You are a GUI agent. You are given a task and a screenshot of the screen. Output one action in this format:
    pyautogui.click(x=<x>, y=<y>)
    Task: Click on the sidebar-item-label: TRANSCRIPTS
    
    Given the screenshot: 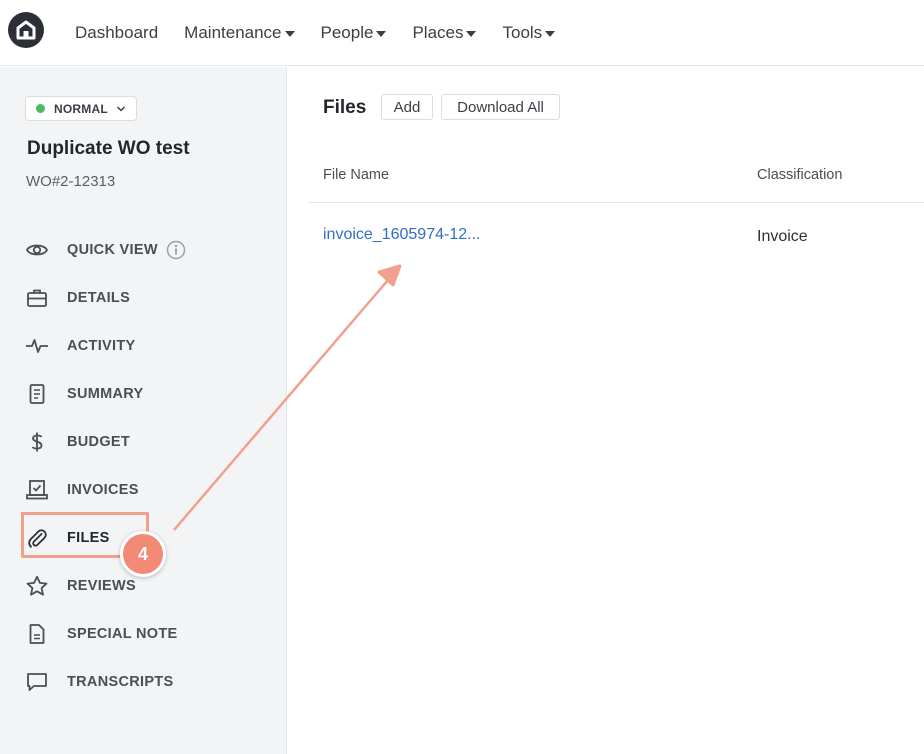 What is the action you would take?
    pyautogui.click(x=120, y=682)
    